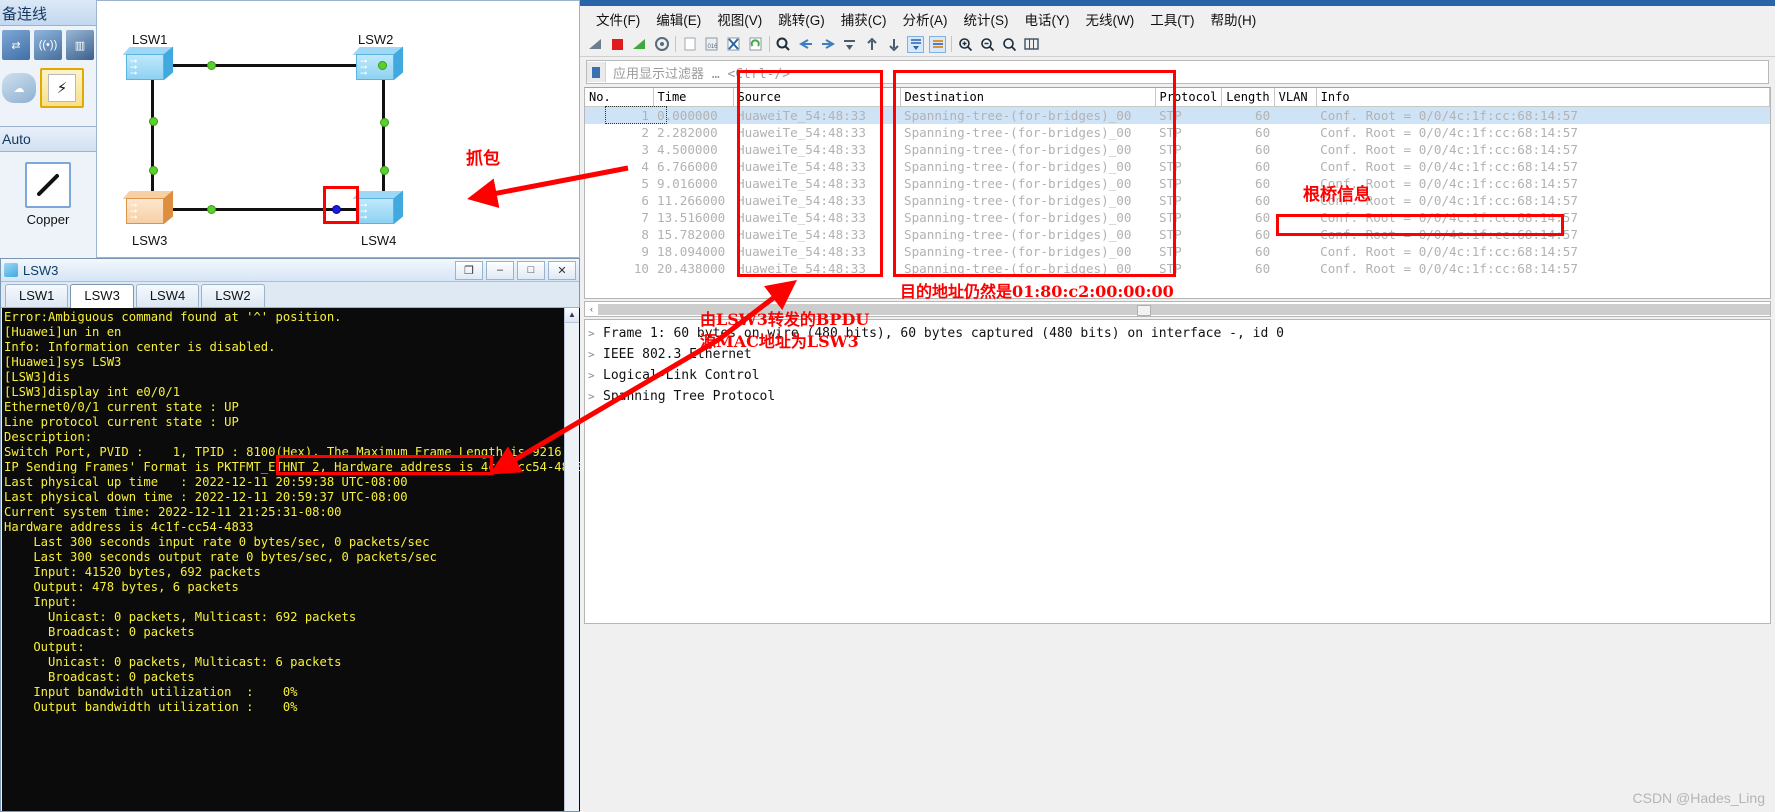 Image resolution: width=1775 pixels, height=812 pixels. I want to click on restart-capture-icon, so click(639, 44).